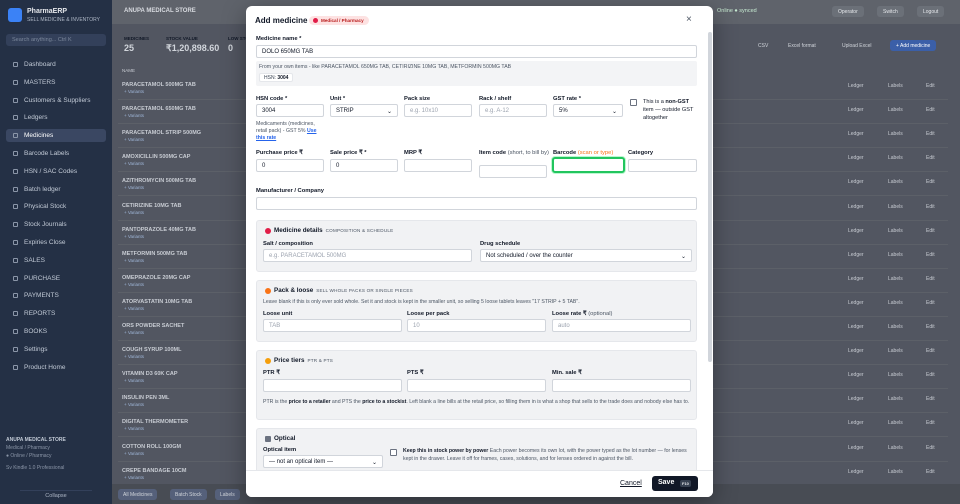  Describe the element at coordinates (631, 483) in the screenshot. I see `cancel-button: Cancel` at that location.